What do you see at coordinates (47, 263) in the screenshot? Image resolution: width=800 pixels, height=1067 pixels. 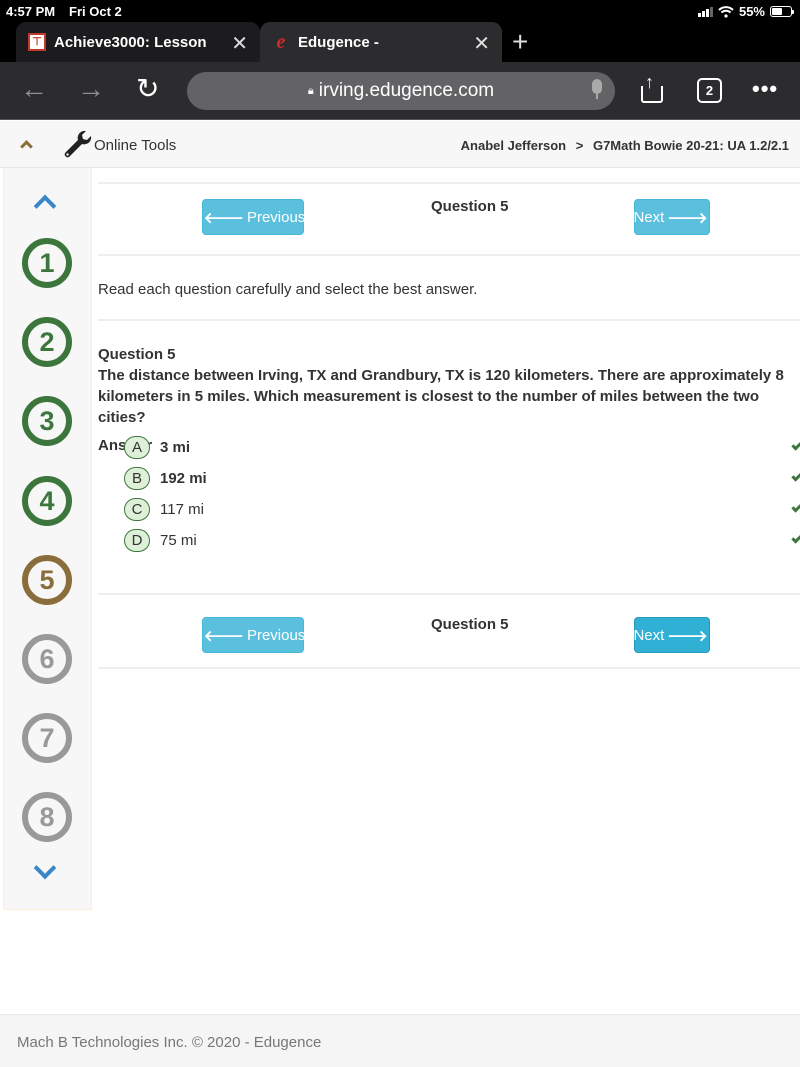 I see `question-1-button: 1` at bounding box center [47, 263].